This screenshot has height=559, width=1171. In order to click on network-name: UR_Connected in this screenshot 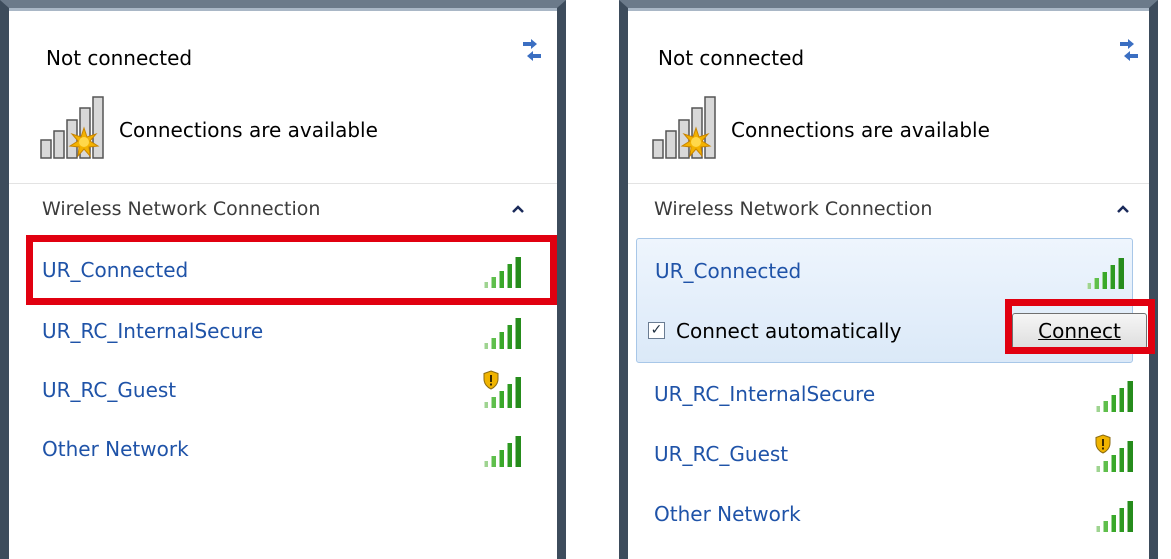, I will do `click(728, 271)`.